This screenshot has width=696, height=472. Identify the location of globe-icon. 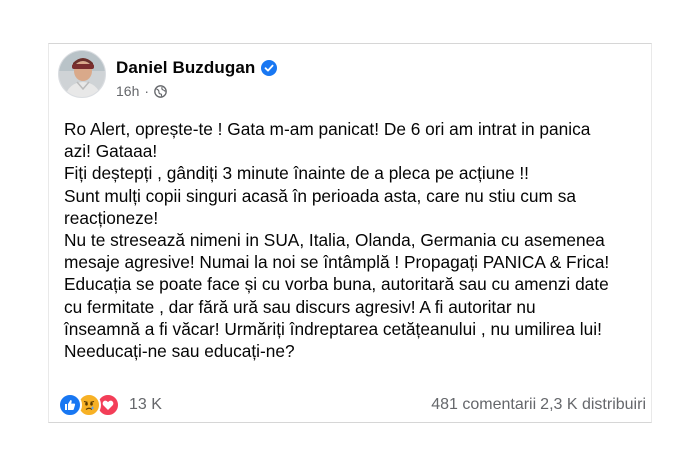
(160, 91).